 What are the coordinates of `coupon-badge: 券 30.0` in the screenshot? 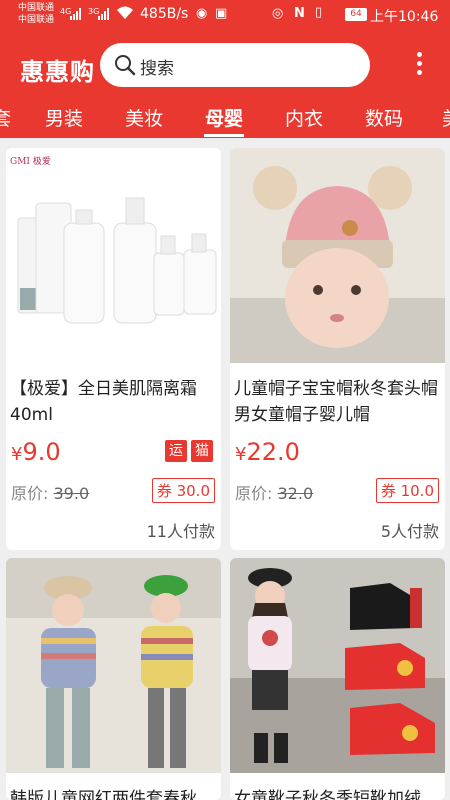 It's located at (183, 490).